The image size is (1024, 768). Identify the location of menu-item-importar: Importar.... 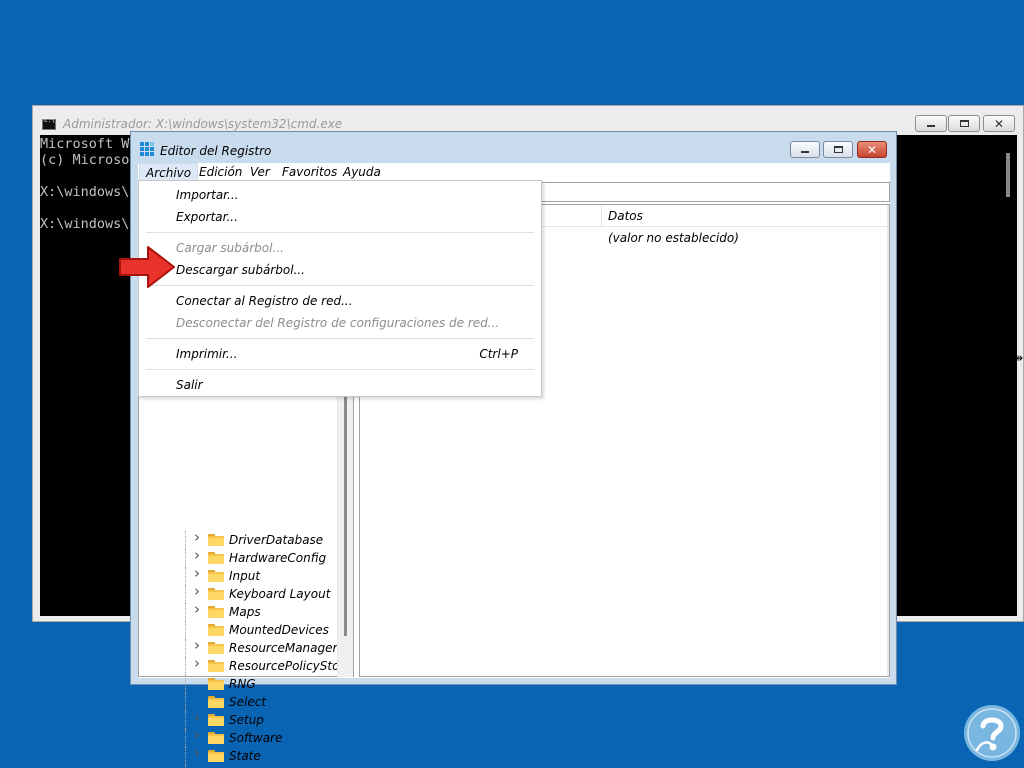
(339, 195).